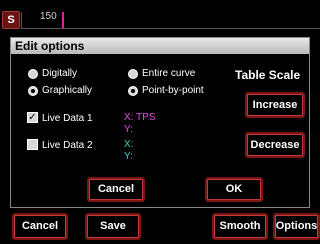 The image size is (320, 244). Describe the element at coordinates (33, 91) in the screenshot. I see `graphically-radio` at that location.